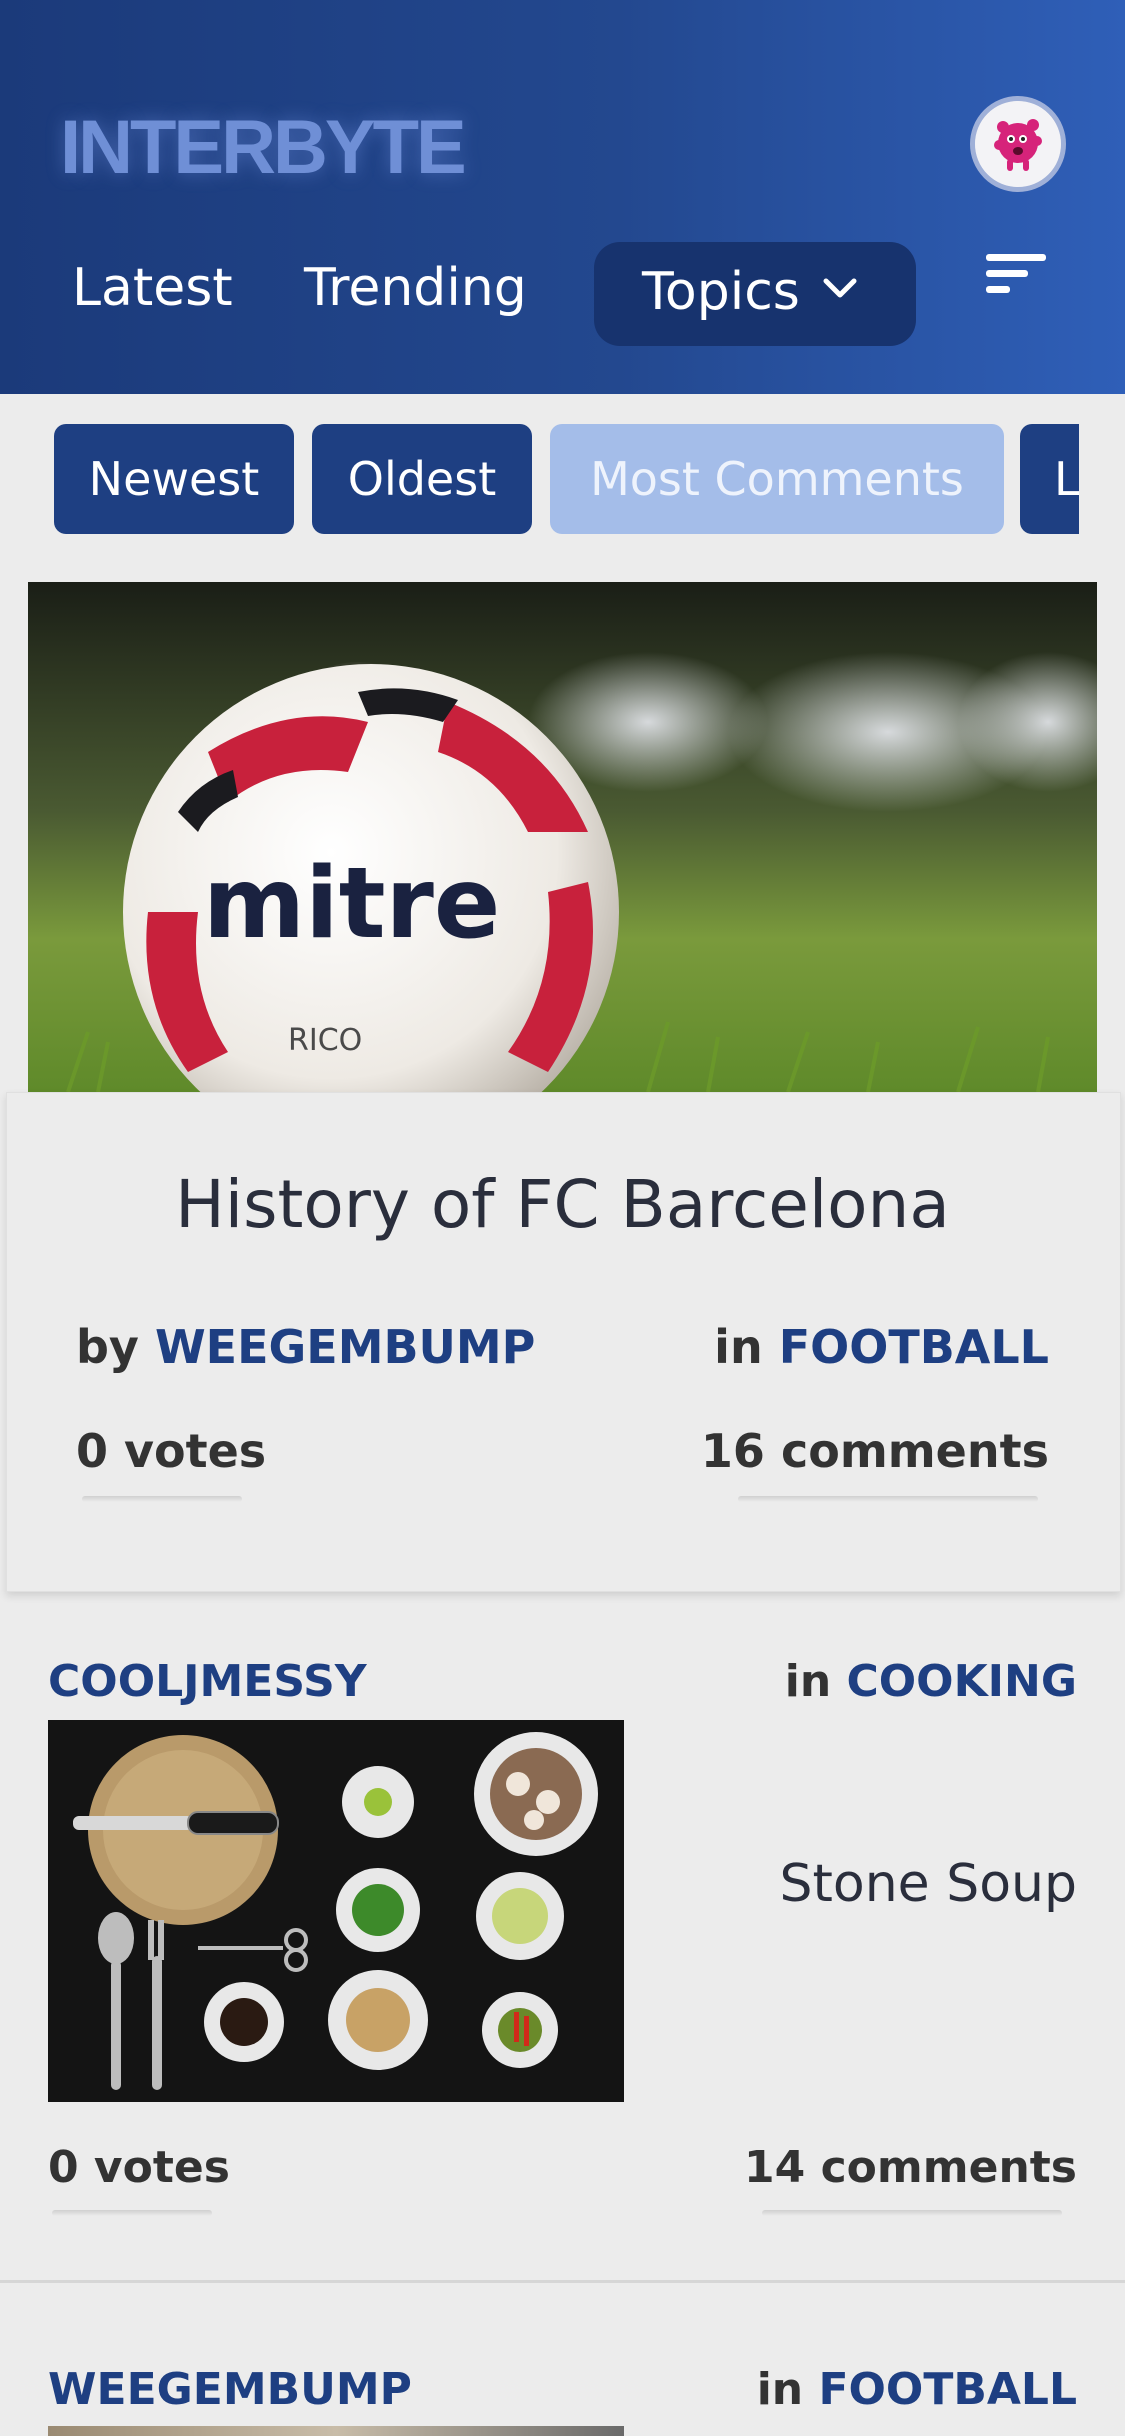 The image size is (1125, 2436). What do you see at coordinates (345, 1347) in the screenshot?
I see `featured-author: WEEGEMBUMP` at bounding box center [345, 1347].